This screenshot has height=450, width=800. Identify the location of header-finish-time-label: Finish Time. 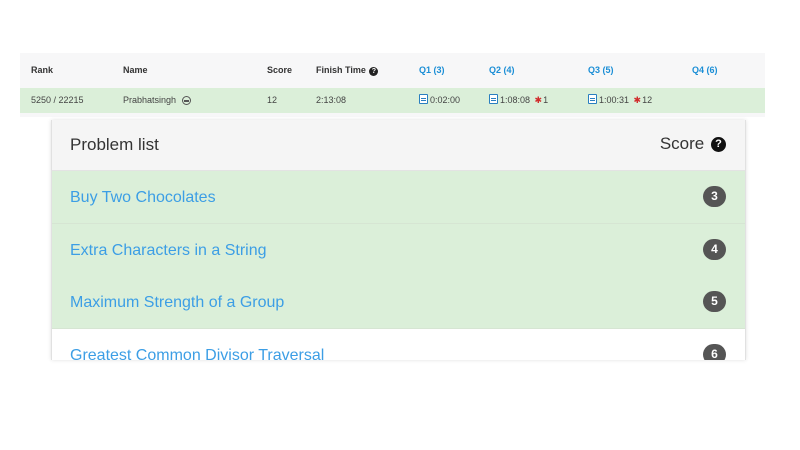
(341, 70).